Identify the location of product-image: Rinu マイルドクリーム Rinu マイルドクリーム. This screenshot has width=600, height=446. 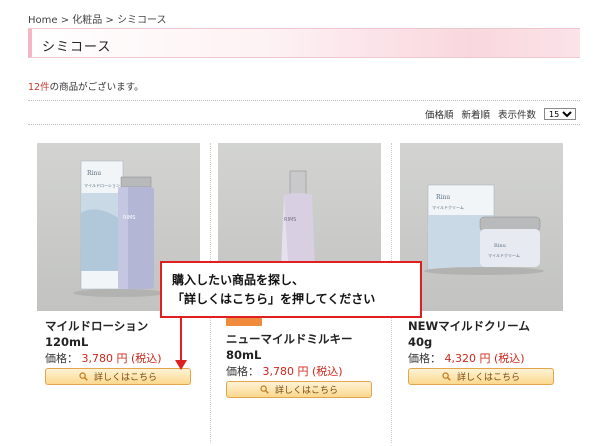
(481, 227).